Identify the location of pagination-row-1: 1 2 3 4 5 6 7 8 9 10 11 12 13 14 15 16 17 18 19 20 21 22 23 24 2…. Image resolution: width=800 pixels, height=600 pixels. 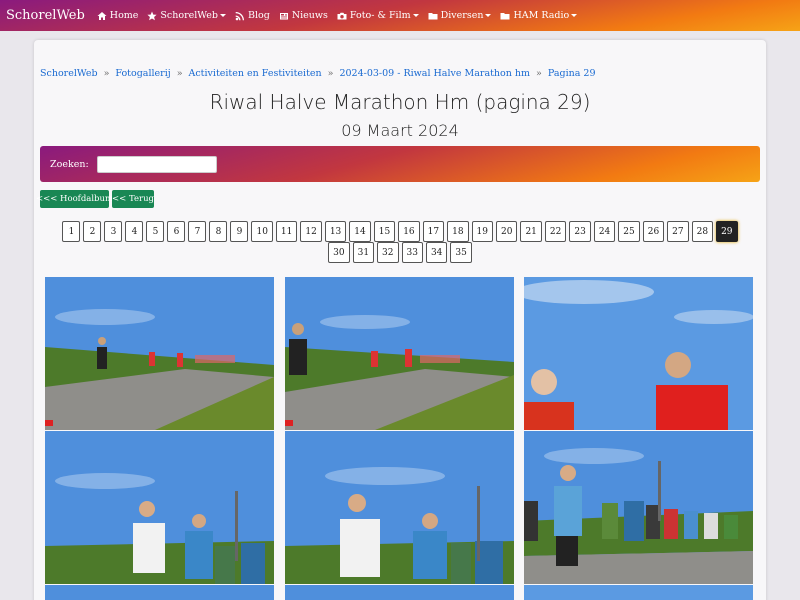
(400, 231).